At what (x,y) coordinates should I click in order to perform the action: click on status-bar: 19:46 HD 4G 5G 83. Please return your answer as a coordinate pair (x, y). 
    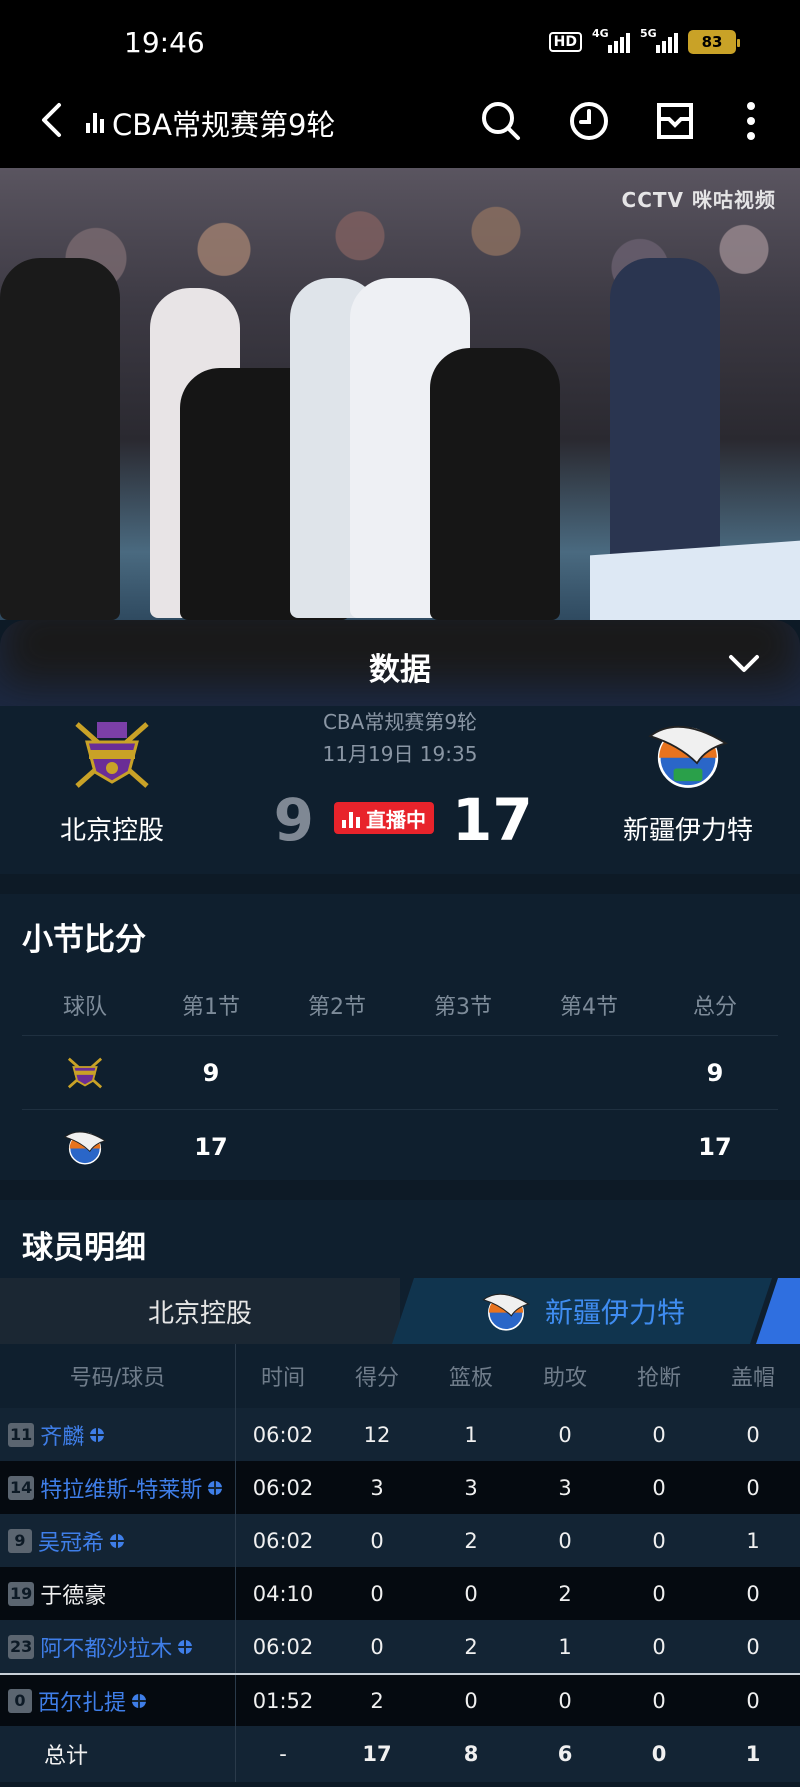
    Looking at the image, I should click on (400, 36).